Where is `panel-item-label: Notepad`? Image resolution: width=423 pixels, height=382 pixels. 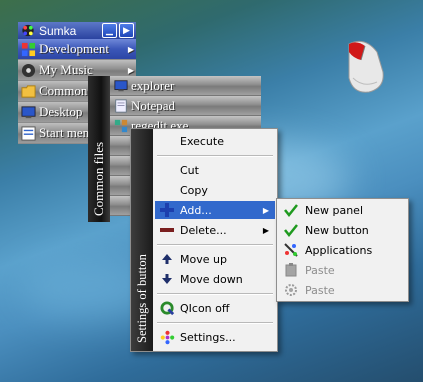
panel-item-label: Notepad is located at coordinates (153, 105).